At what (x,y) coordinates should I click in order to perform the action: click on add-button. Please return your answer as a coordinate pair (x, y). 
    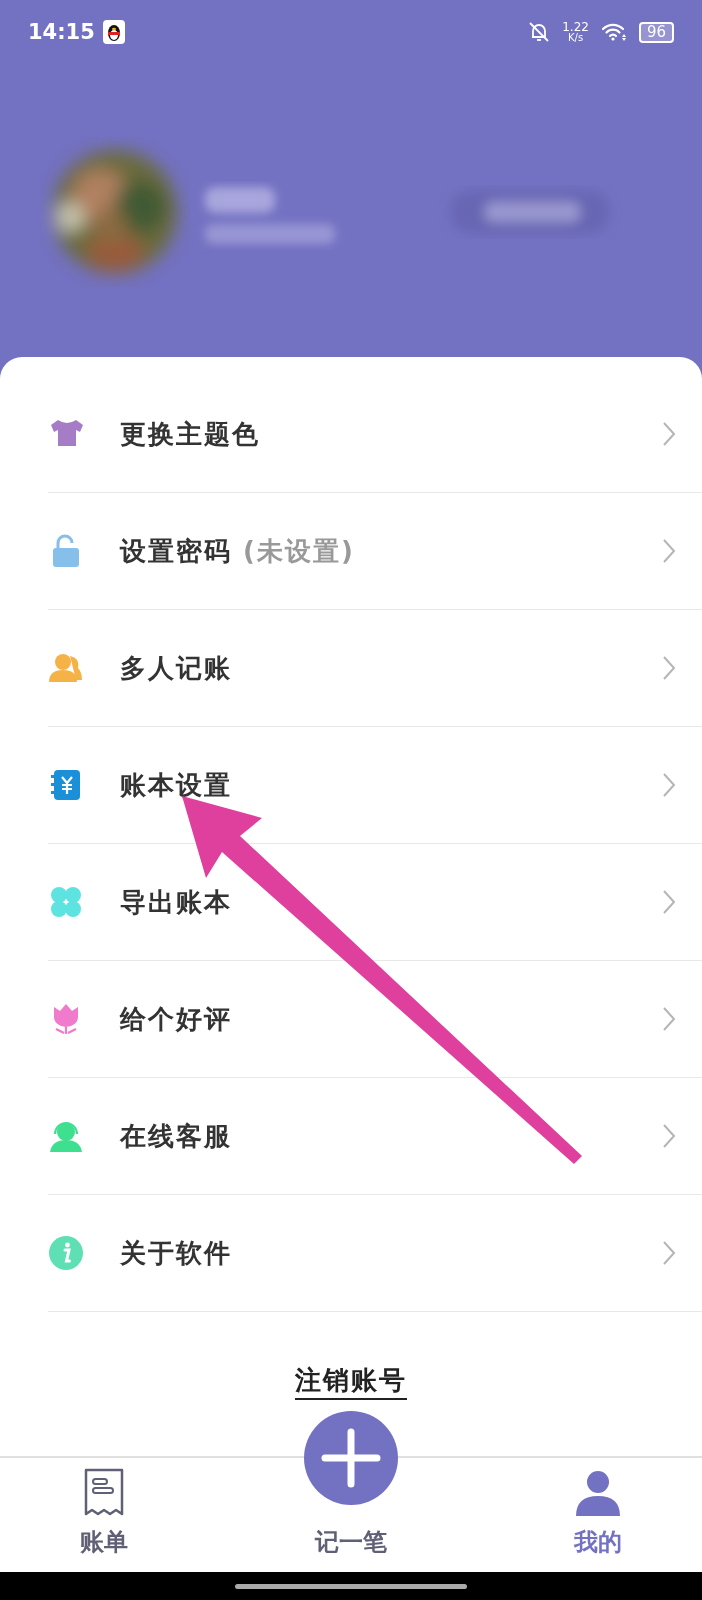
    Looking at the image, I should click on (351, 1458).